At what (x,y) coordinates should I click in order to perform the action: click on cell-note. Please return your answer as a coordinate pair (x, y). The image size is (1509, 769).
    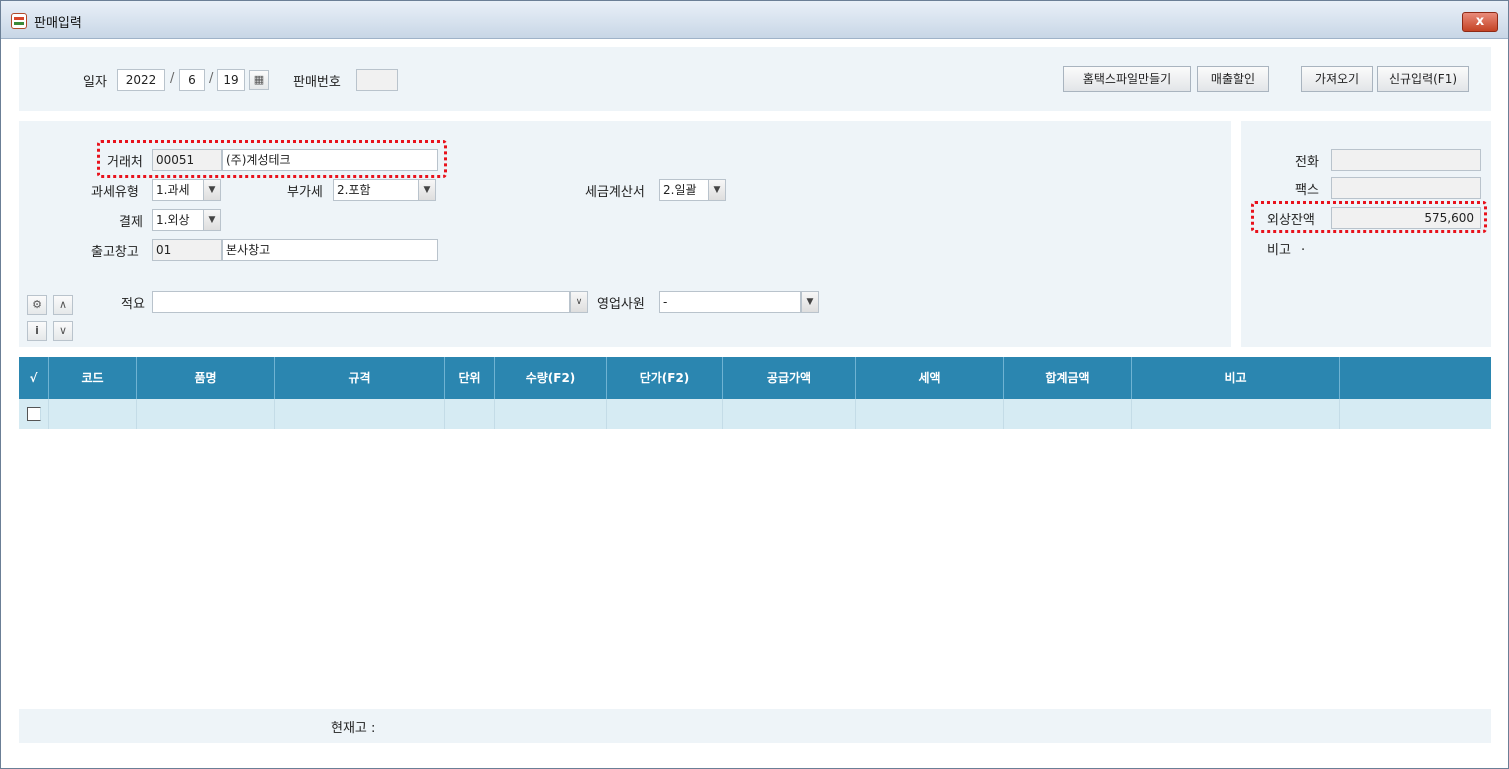
    Looking at the image, I should click on (1236, 414).